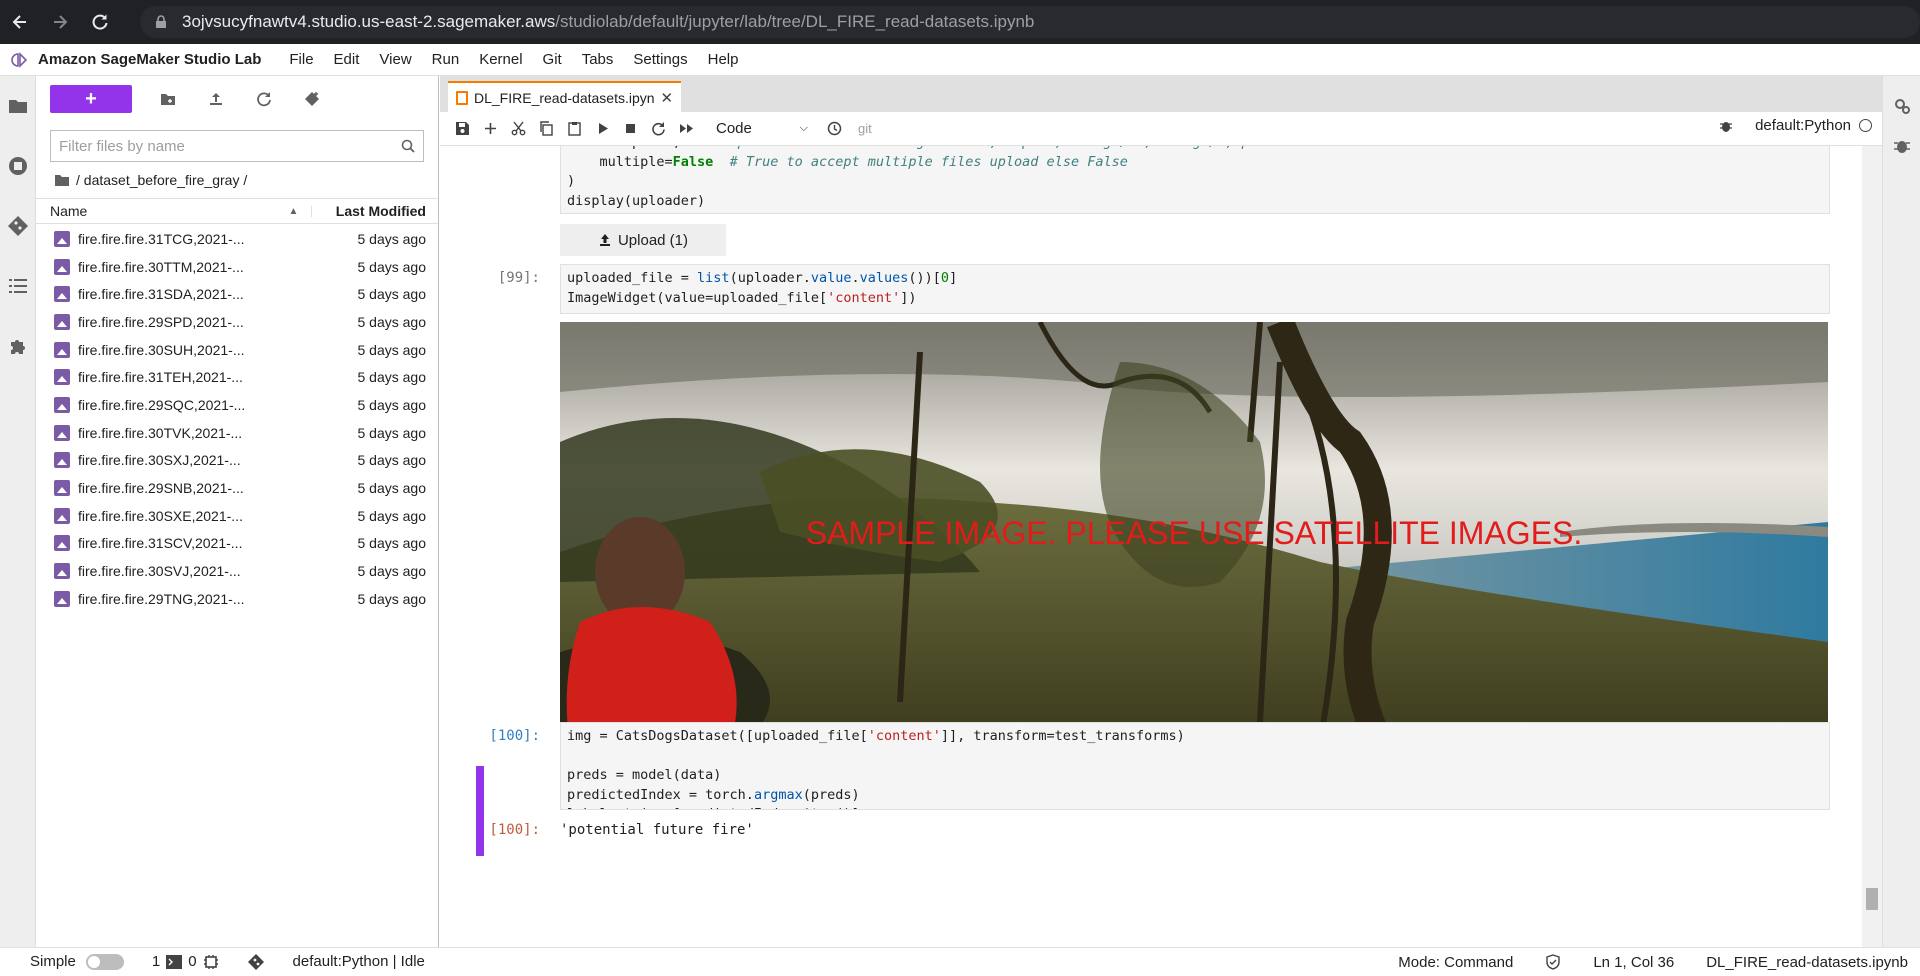 The image size is (1920, 976). Describe the element at coordinates (17, 346) in the screenshot. I see `extensions-icon` at that location.